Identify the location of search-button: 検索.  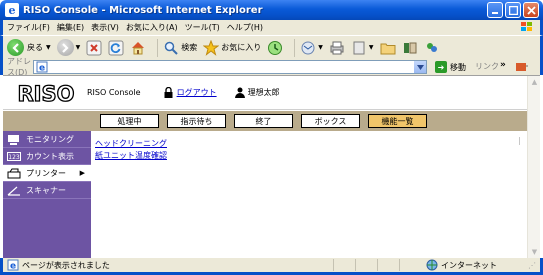
(180, 48).